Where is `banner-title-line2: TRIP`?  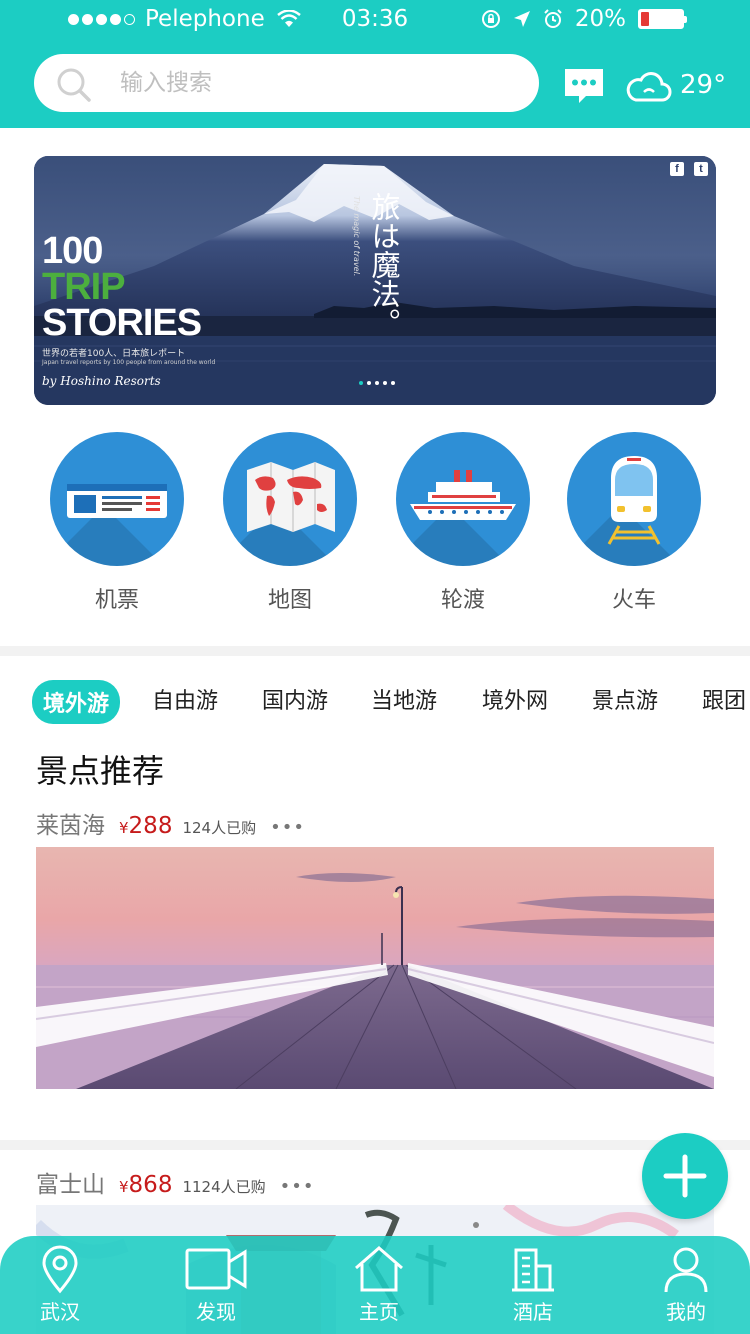 banner-title-line2: TRIP is located at coordinates (84, 287).